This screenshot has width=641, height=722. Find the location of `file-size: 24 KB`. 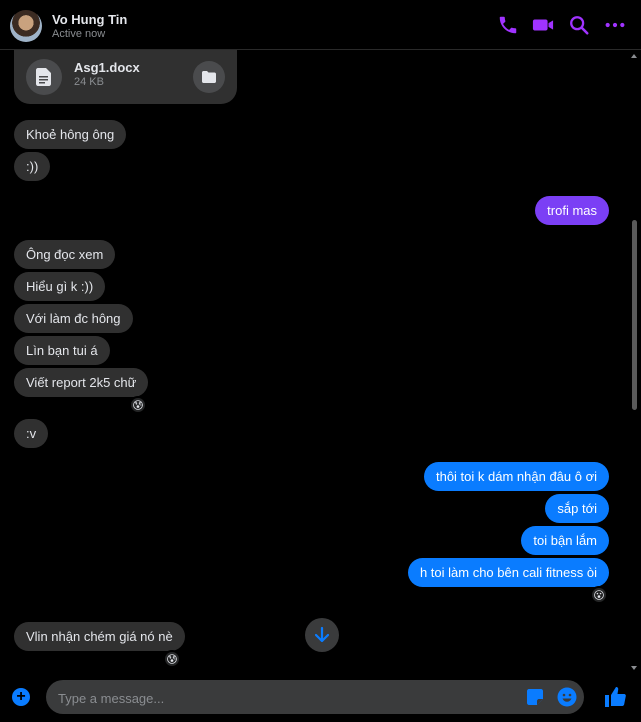

file-size: 24 KB is located at coordinates (89, 82).